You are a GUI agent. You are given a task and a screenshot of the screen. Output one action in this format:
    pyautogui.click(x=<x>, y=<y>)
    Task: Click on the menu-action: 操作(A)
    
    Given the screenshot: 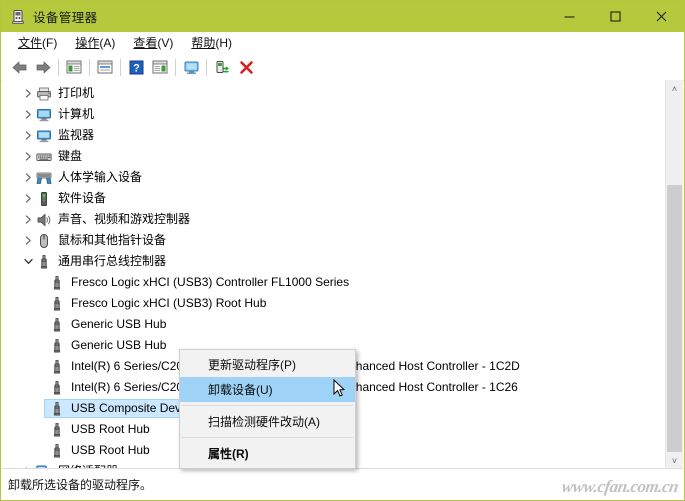 What is the action you would take?
    pyautogui.click(x=95, y=42)
    